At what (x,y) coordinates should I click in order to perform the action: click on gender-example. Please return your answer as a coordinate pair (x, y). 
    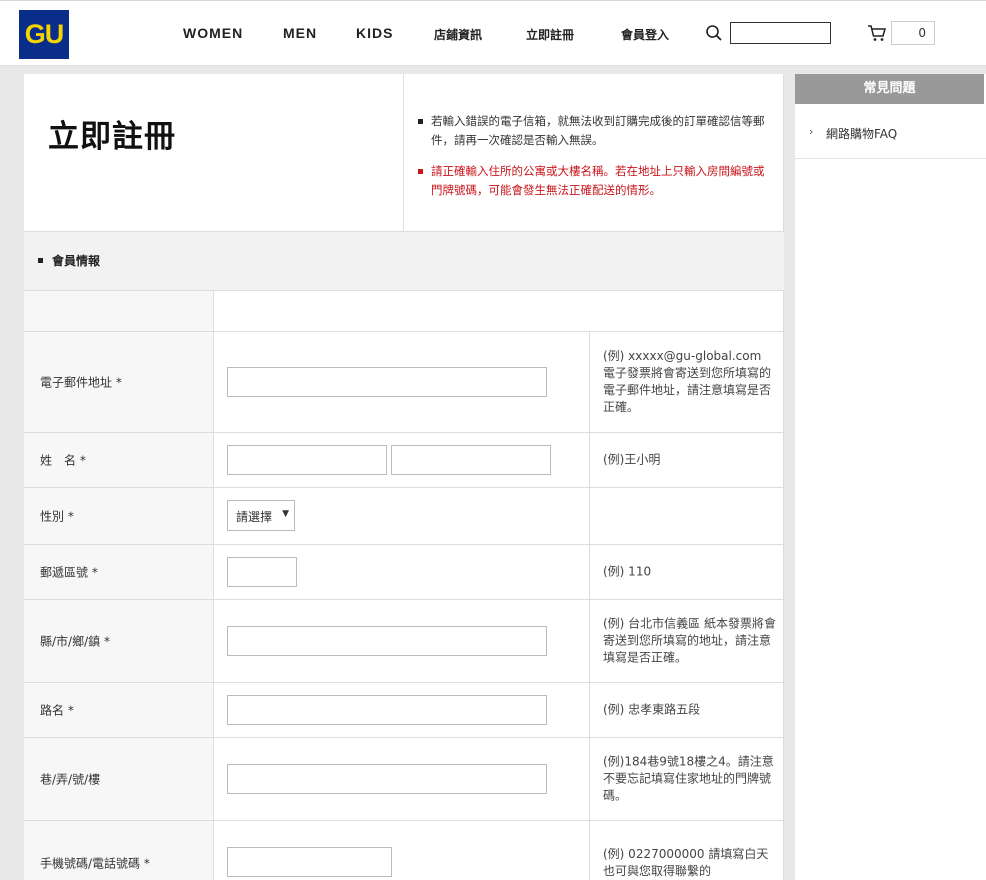
    Looking at the image, I should click on (686, 516).